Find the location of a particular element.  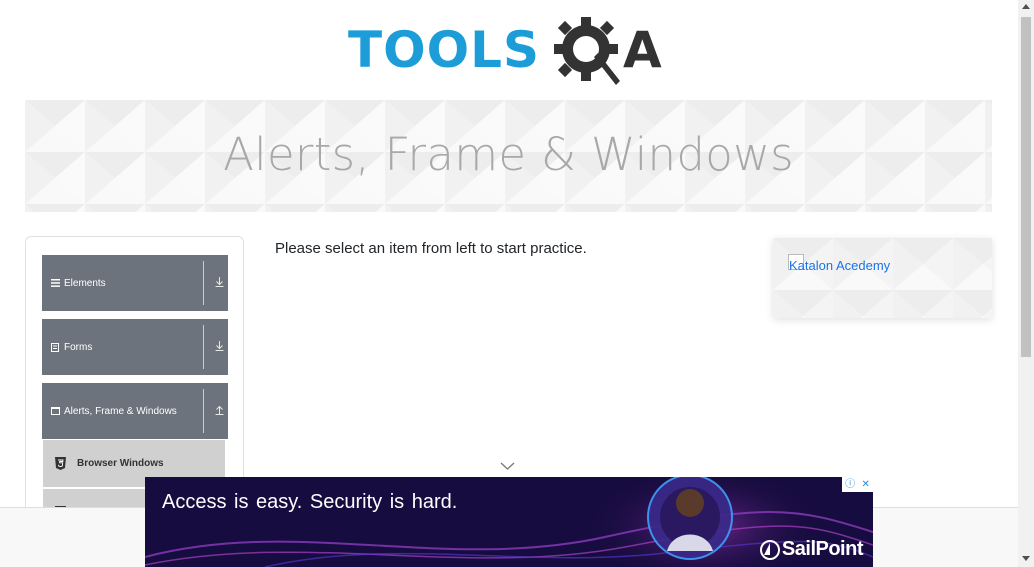

html5-icon is located at coordinates (60, 463).